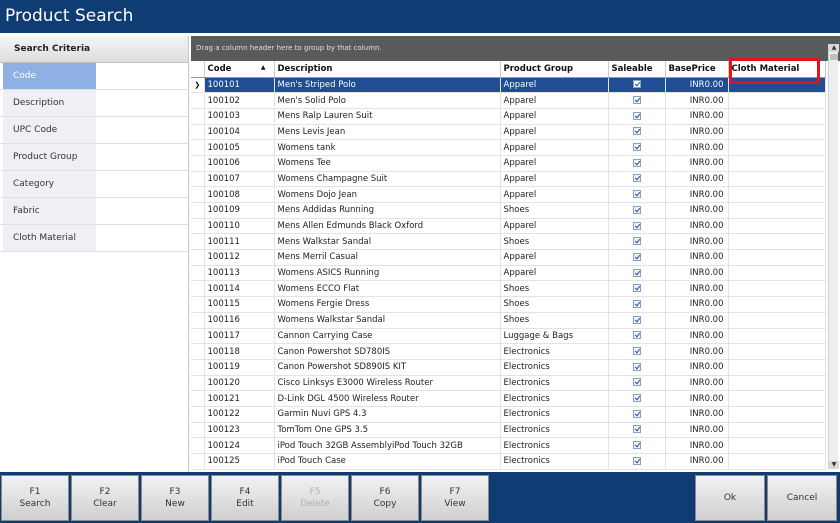 The width and height of the screenshot is (840, 523). Describe the element at coordinates (508, 194) in the screenshot. I see `table-row: 100108 Womens Dojo Jean Apparel INR0.00` at that location.